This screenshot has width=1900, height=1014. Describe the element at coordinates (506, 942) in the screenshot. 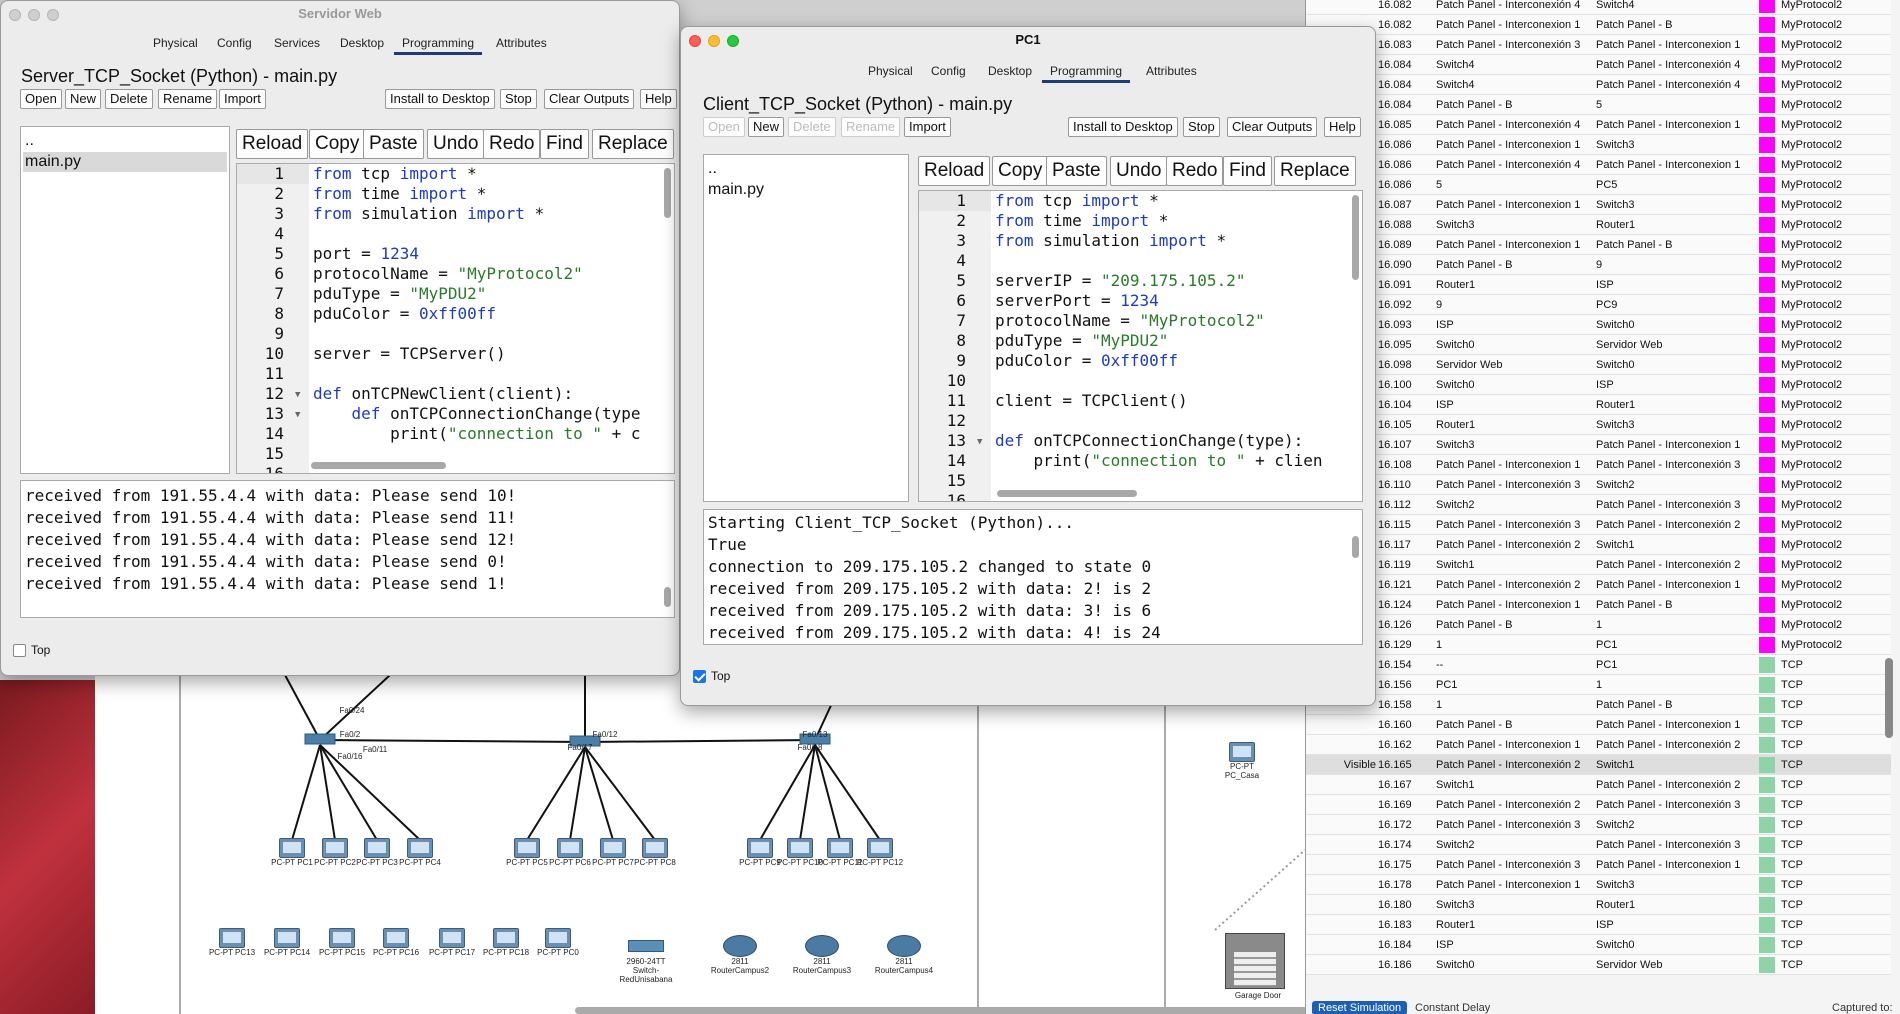

I see `pc-device: PC-PT PC18` at that location.